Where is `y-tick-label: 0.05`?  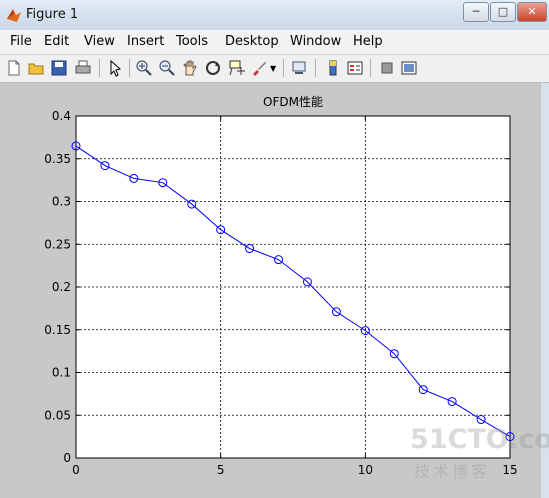
y-tick-label: 0.05 is located at coordinates (57, 415).